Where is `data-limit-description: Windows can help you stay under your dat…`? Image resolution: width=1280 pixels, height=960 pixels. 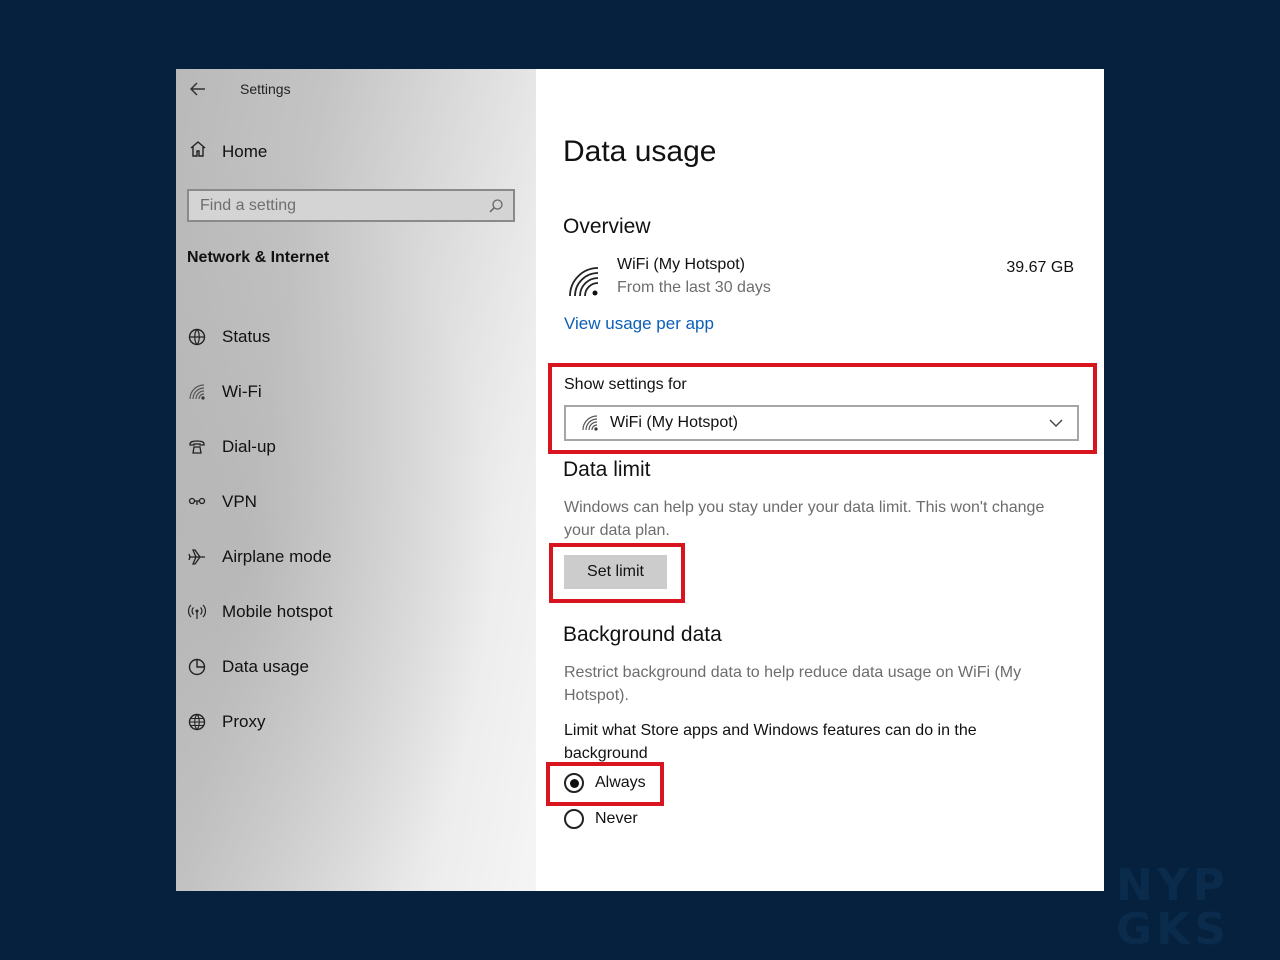
data-limit-description: Windows can help you stay under your dat… is located at coordinates (804, 519).